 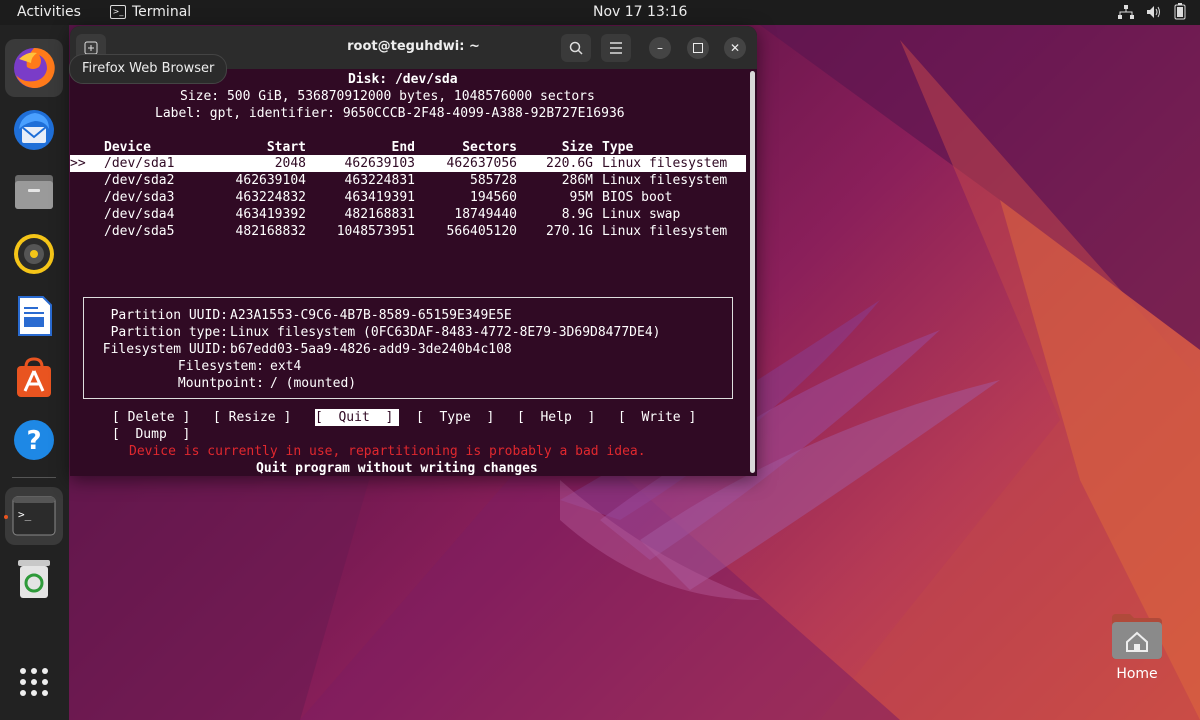 What do you see at coordinates (1152, 11) in the screenshot?
I see `system-menu` at bounding box center [1152, 11].